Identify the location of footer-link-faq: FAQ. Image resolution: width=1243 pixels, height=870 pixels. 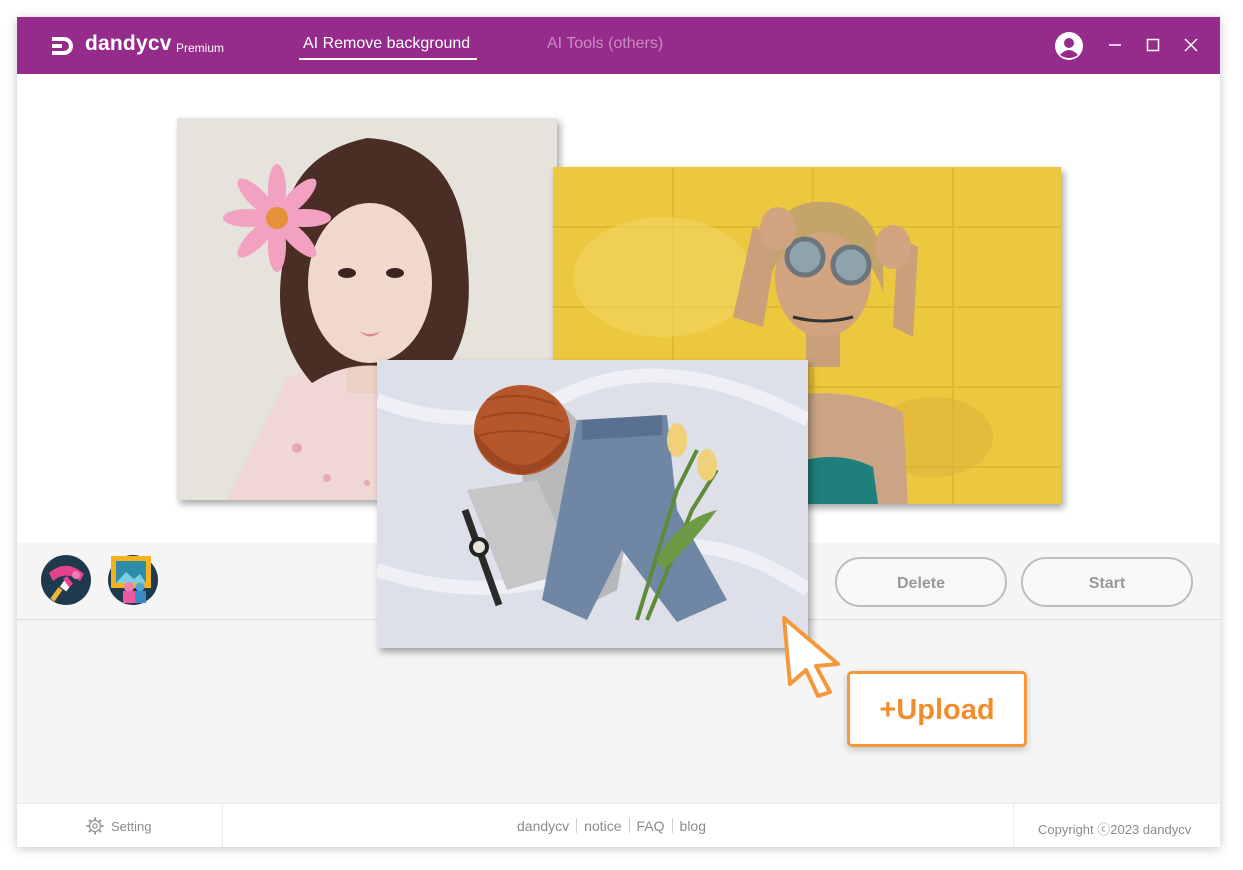
(651, 826).